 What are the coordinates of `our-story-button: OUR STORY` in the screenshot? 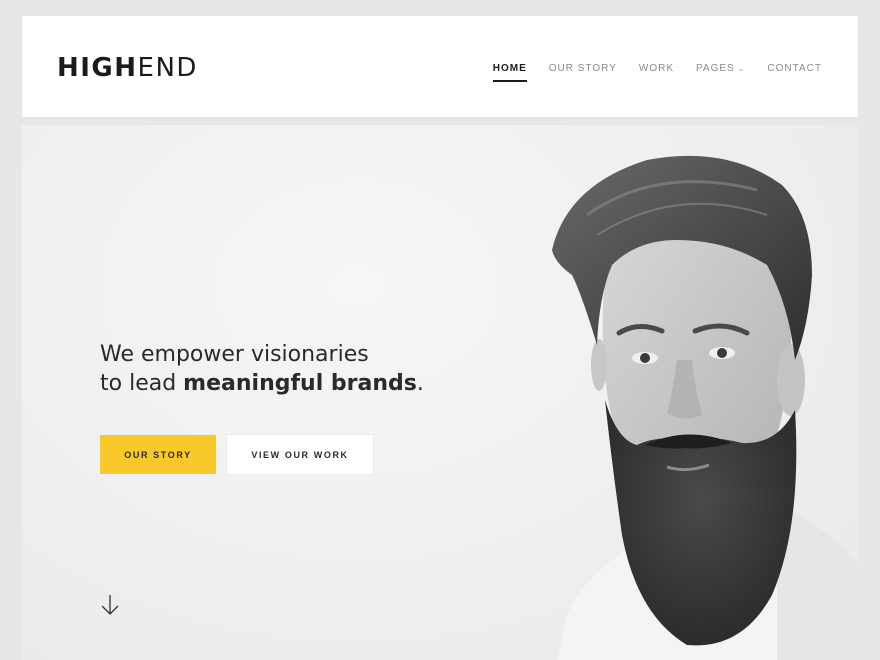 It's located at (158, 454).